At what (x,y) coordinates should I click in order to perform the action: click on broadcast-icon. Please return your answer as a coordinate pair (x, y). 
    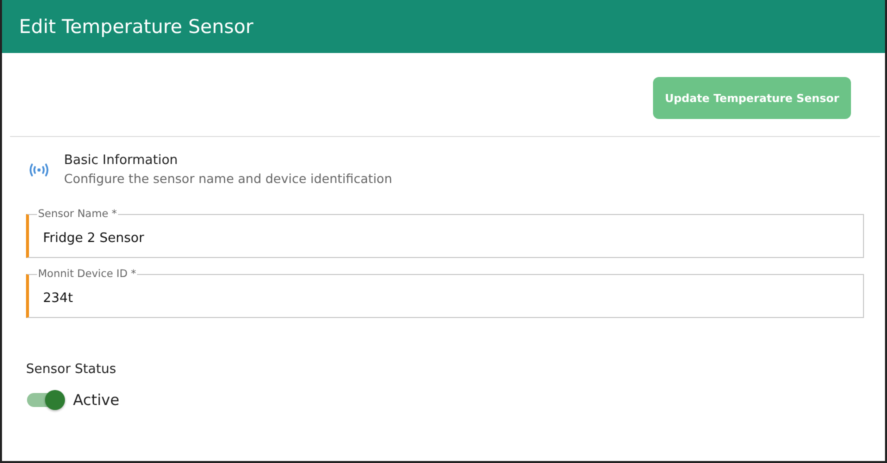
    Looking at the image, I should click on (39, 169).